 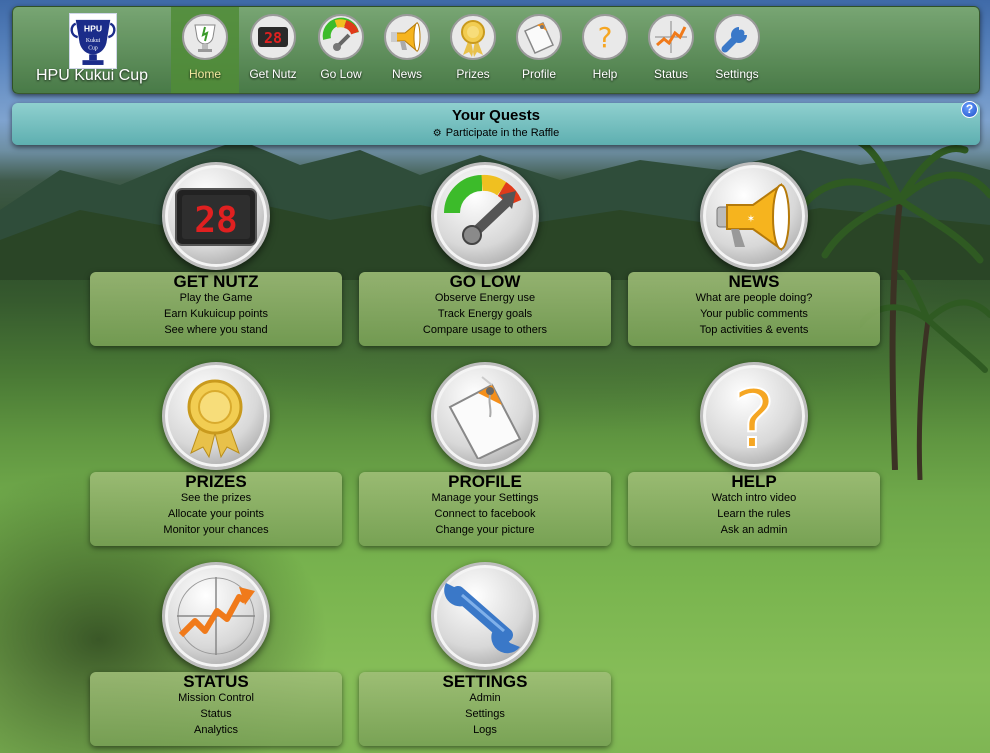 What do you see at coordinates (485, 681) in the screenshot?
I see `tile-title: SETTINGS` at bounding box center [485, 681].